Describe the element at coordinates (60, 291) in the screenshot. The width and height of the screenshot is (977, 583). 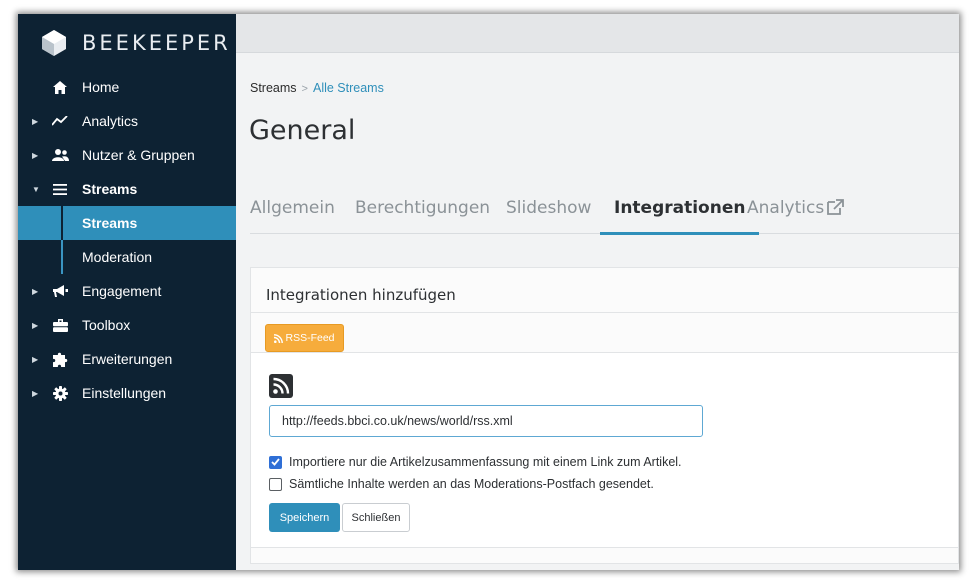
I see `megaphone-icon` at that location.